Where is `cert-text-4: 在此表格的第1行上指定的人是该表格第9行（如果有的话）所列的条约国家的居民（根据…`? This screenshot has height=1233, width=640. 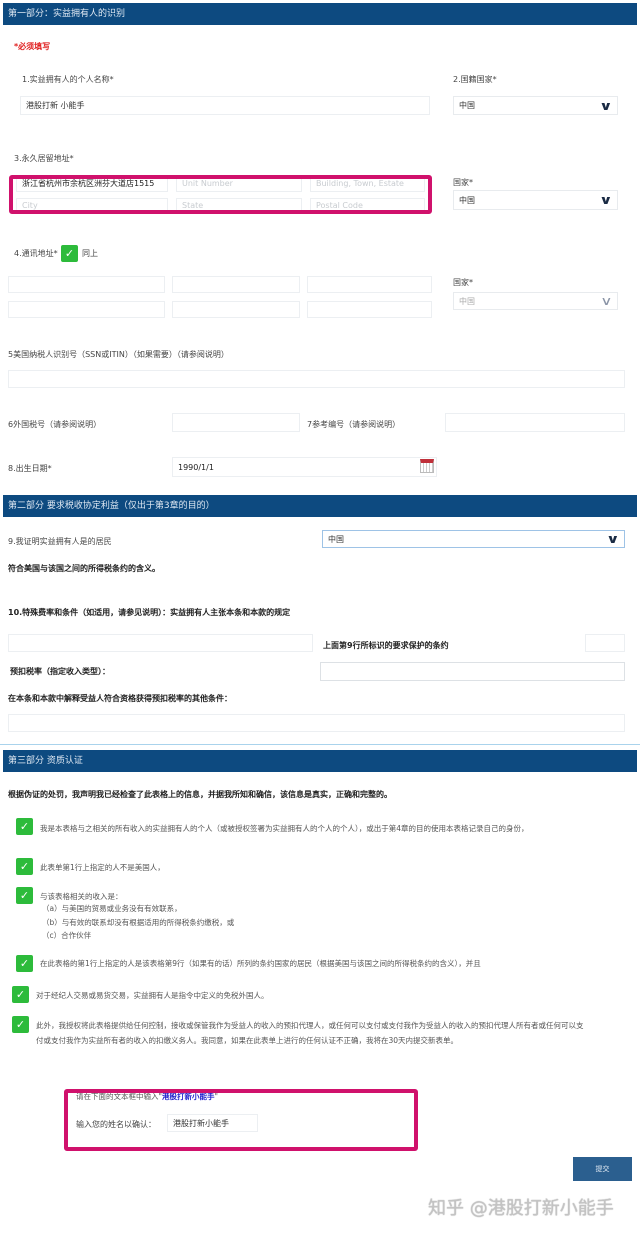 cert-text-4: 在此表格的第1行上指定的人是该表格第9行（如果有的话）所列的条约国家的居民（根据… is located at coordinates (260, 963).